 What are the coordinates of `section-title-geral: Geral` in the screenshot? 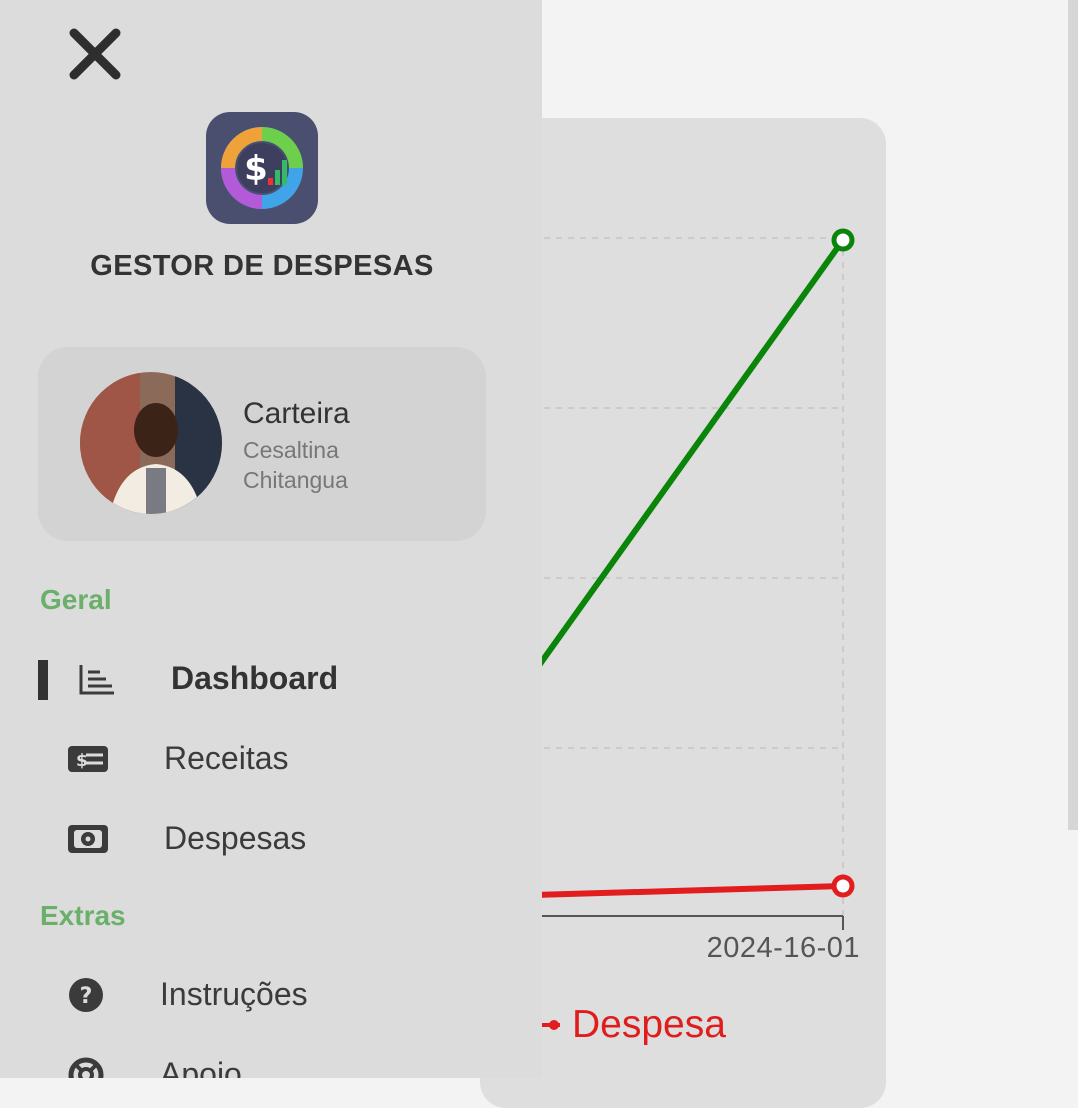 It's located at (76, 599).